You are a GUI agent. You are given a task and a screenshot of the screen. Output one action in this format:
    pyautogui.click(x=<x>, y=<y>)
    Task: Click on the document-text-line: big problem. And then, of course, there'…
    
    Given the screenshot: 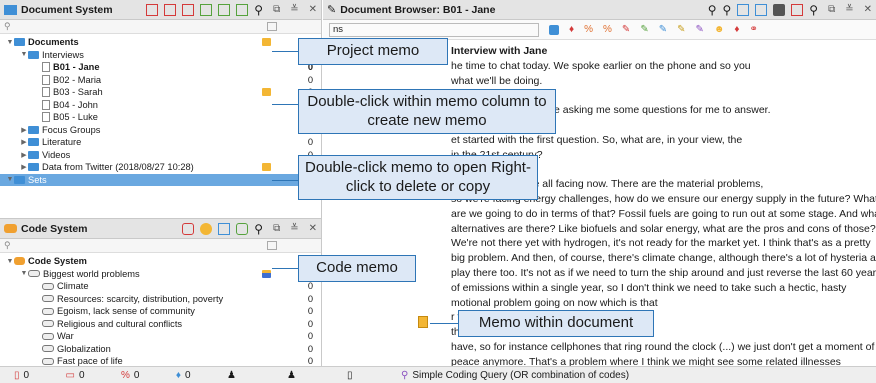 What is the action you would take?
    pyautogui.click(x=663, y=258)
    